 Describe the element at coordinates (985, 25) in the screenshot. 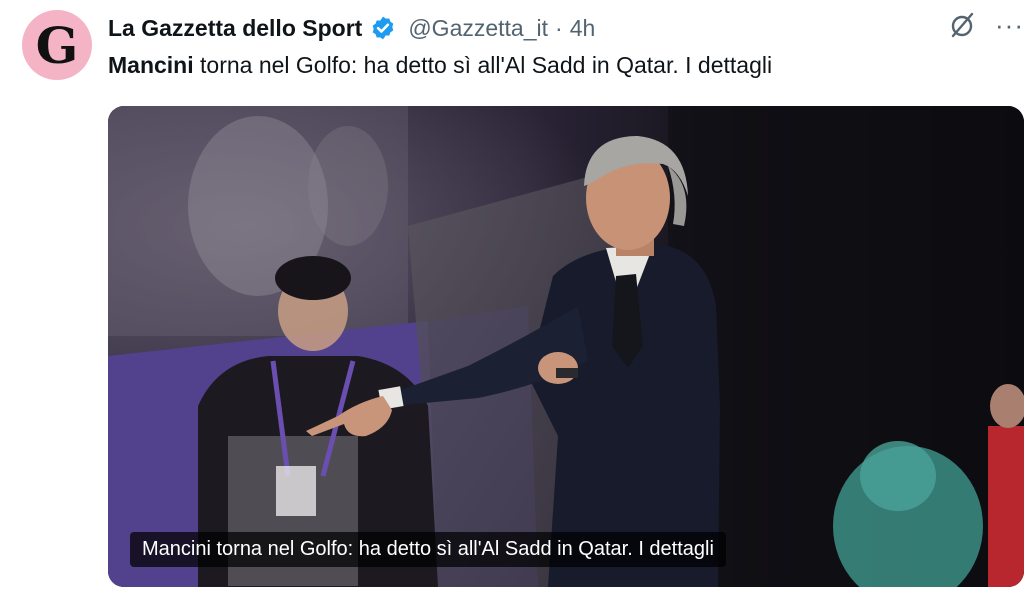

I see `tweet-actions: ···` at that location.